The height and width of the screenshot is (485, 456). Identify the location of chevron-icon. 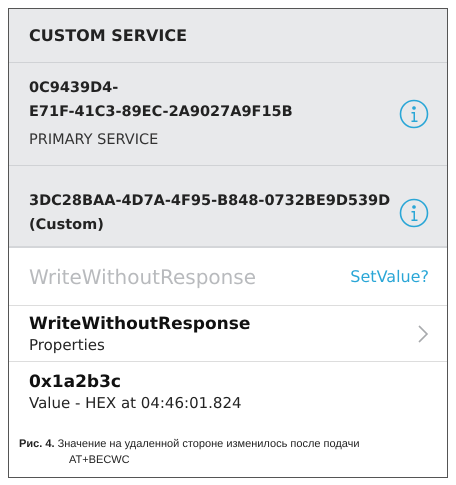
(423, 334).